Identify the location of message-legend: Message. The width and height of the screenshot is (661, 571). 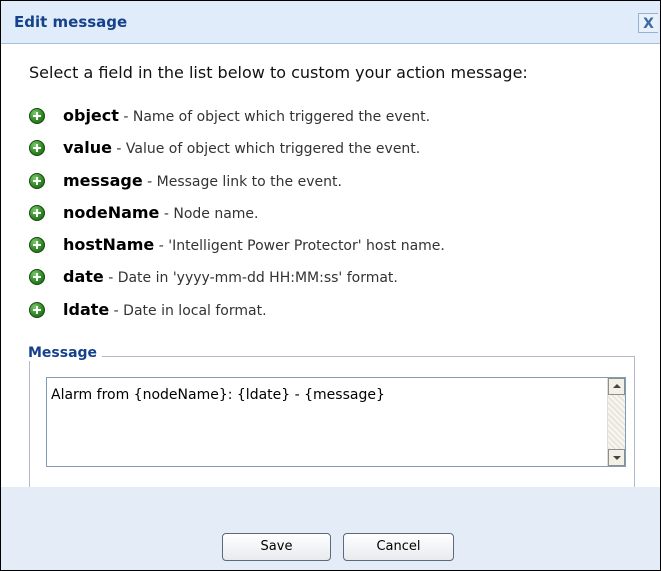
(63, 353).